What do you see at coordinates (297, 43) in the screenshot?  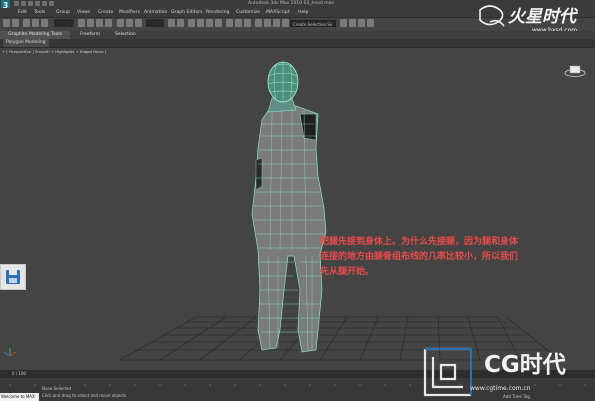 I see `ribbon-panel-row` at bounding box center [297, 43].